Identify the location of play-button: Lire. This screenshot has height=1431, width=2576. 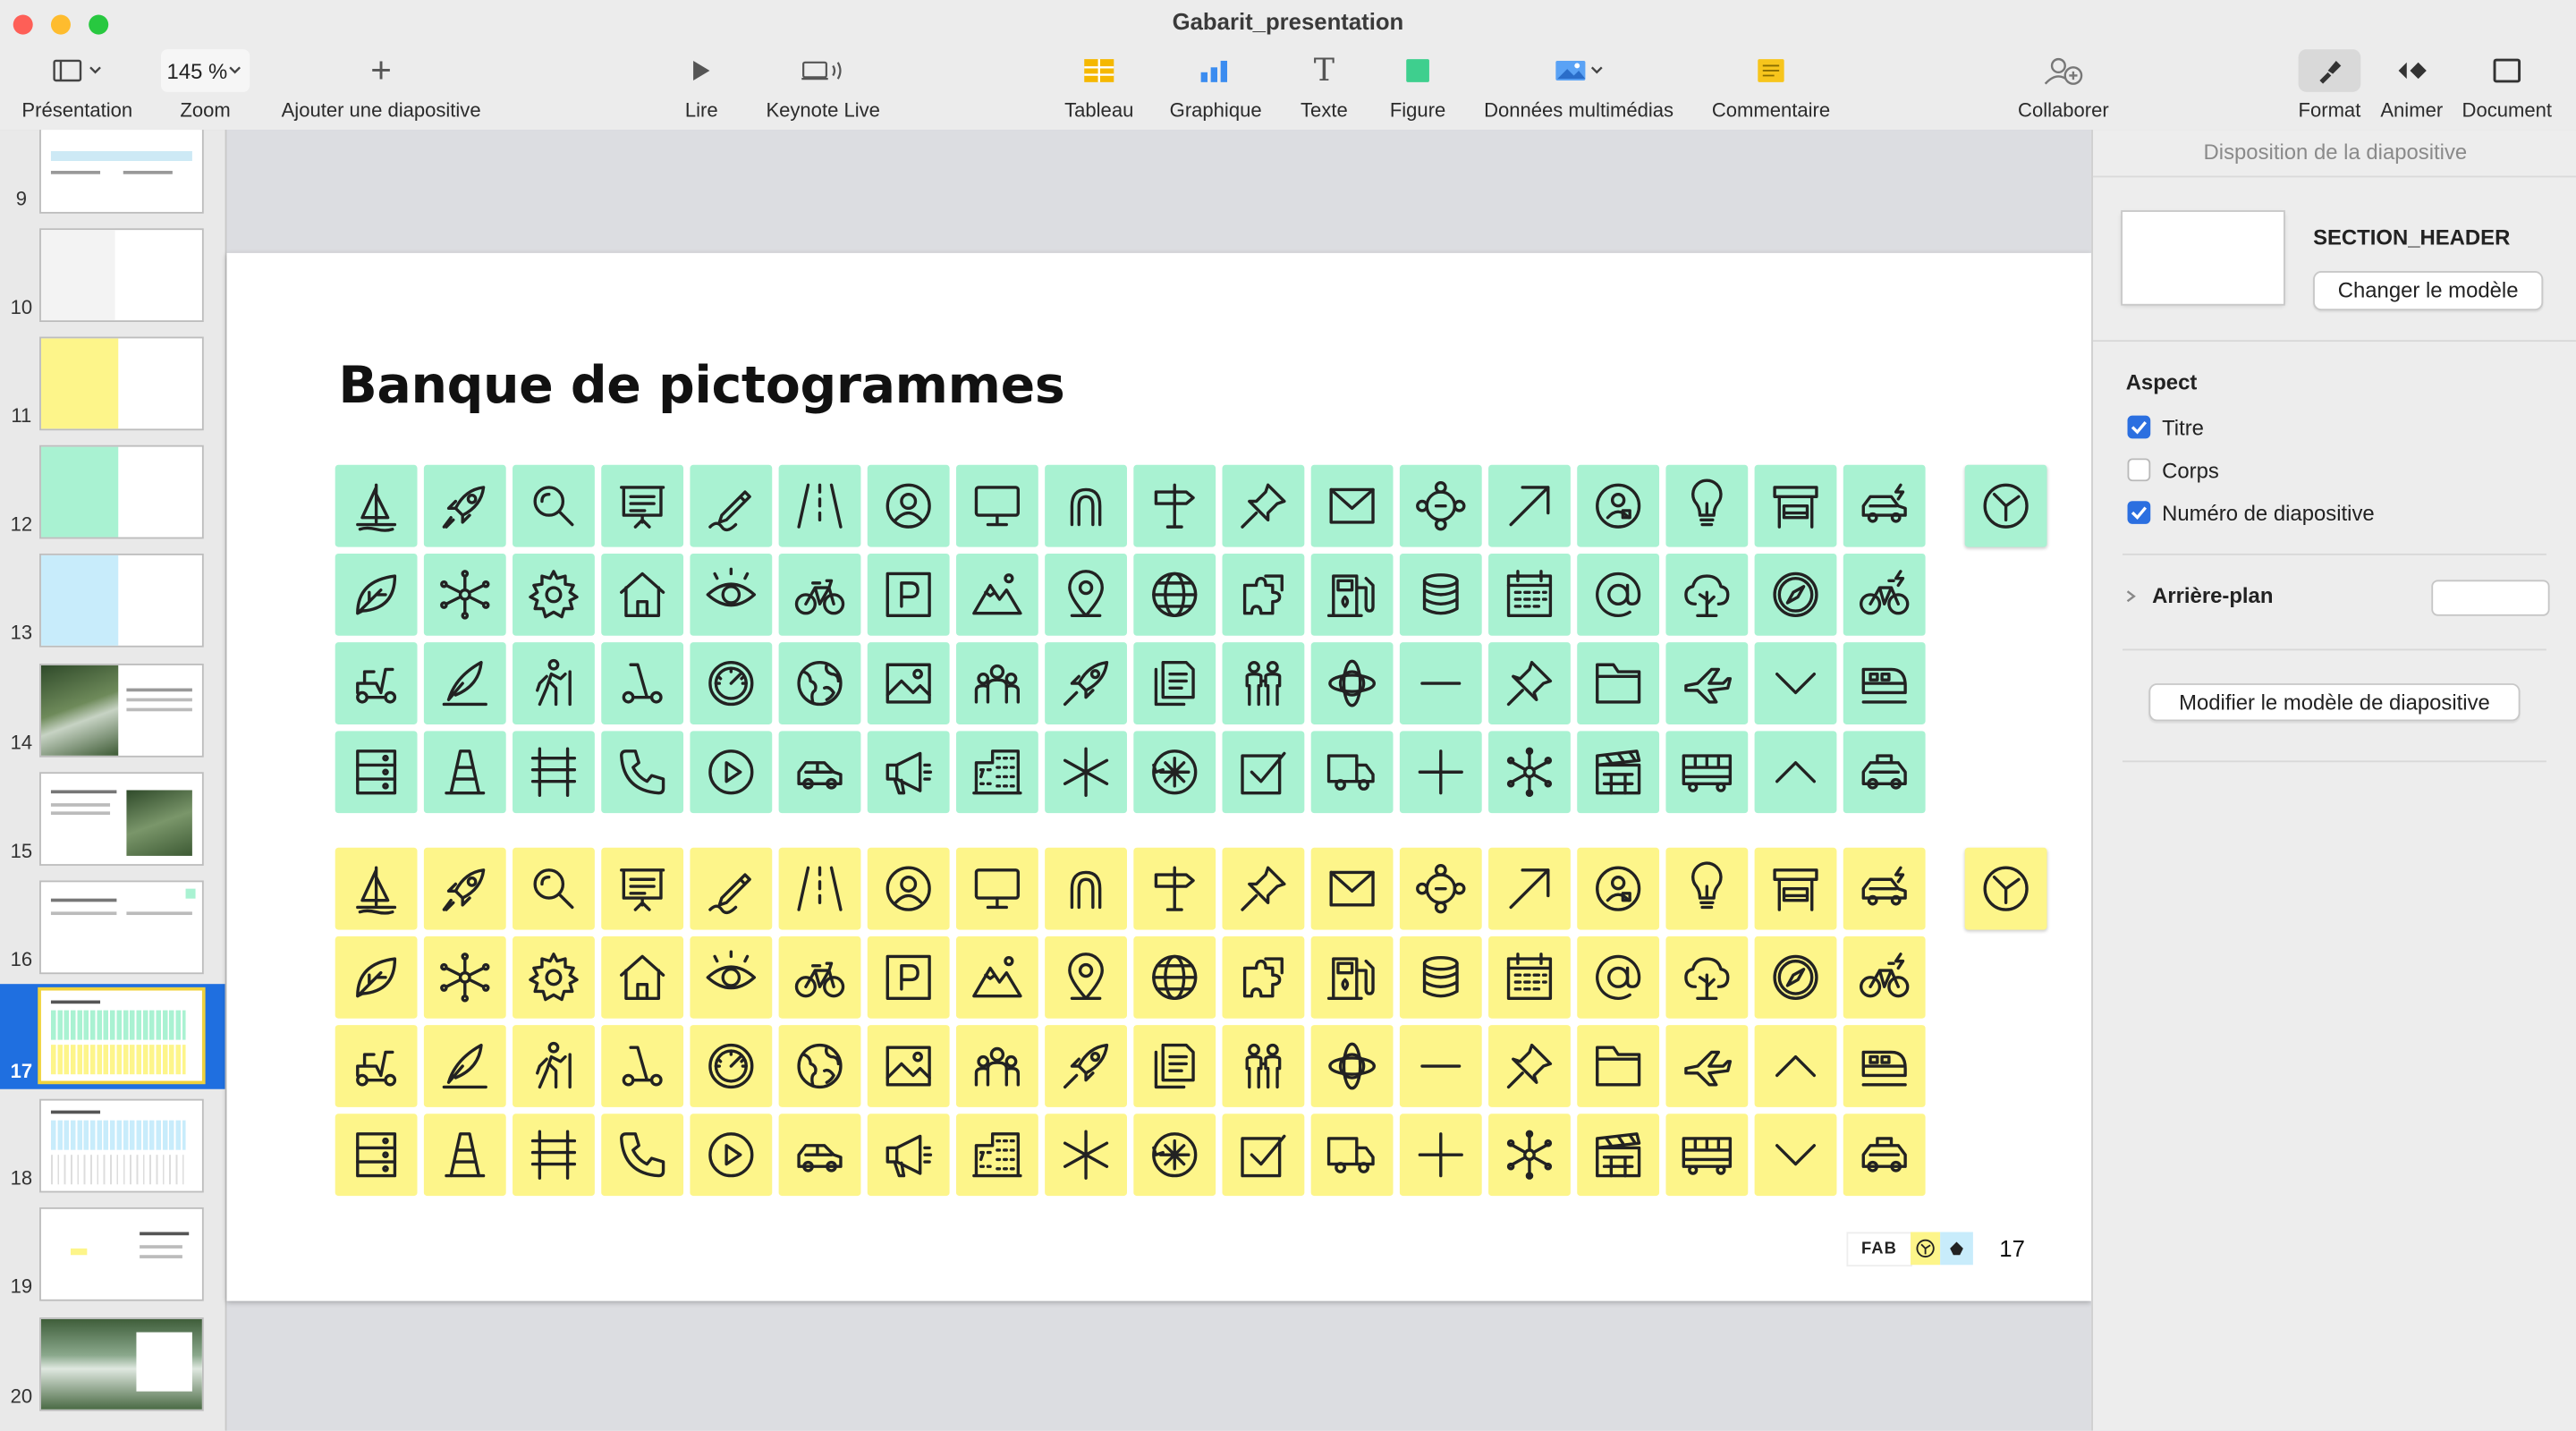
(701, 86).